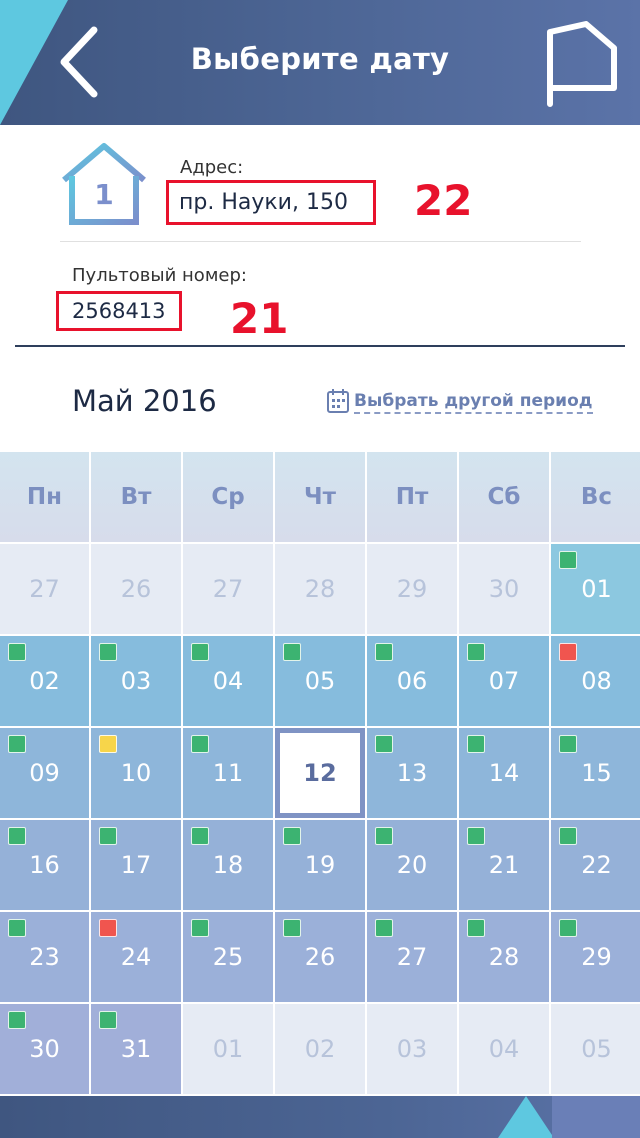 The image size is (640, 1138). Describe the element at coordinates (212, 167) in the screenshot. I see `address-label: Адрес:` at that location.